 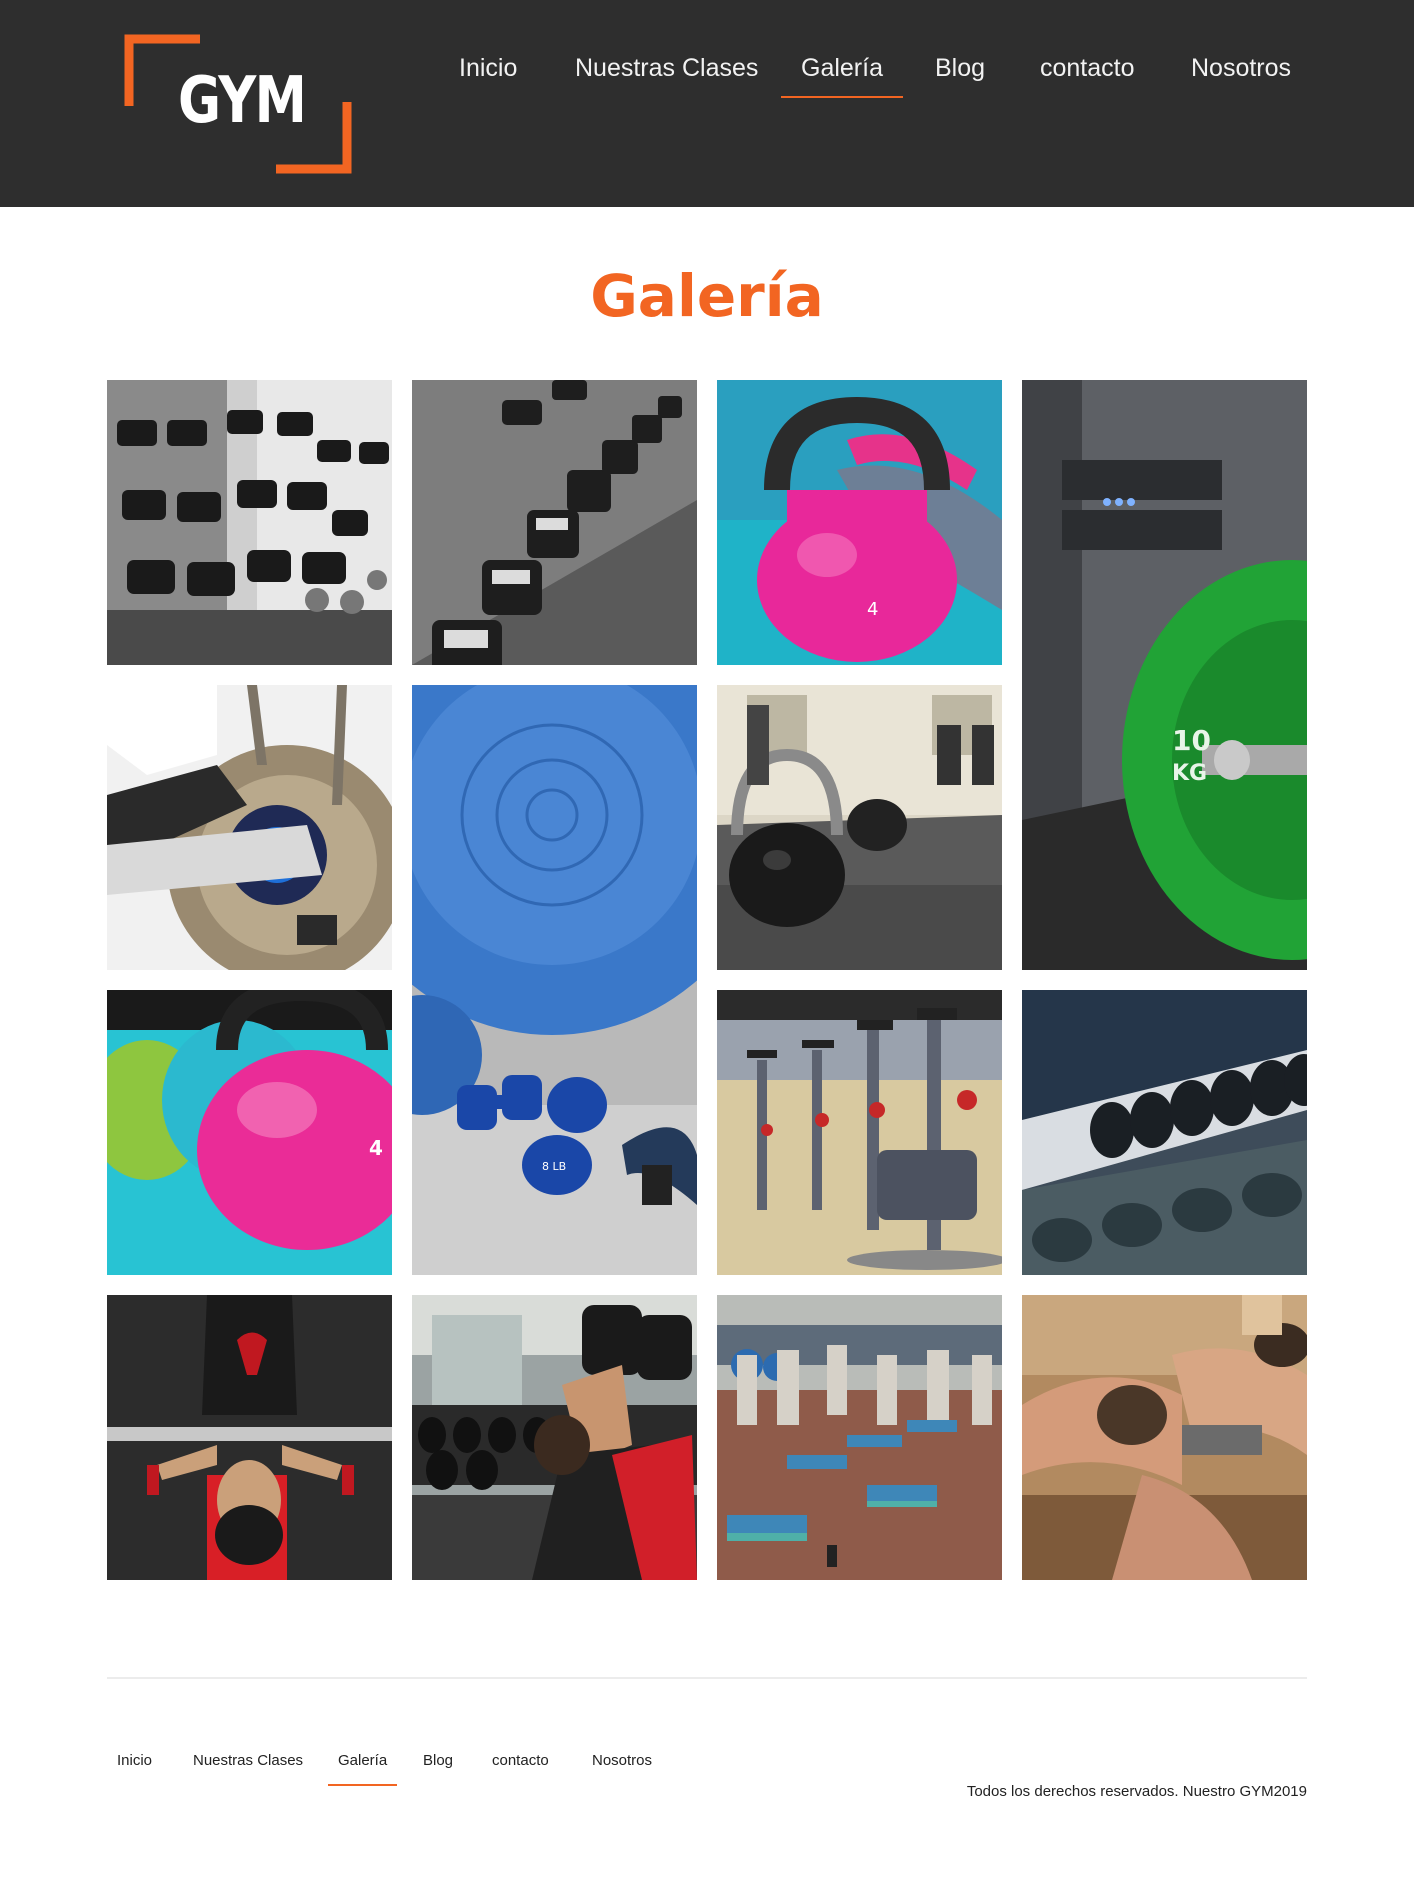 What do you see at coordinates (134, 1769) in the screenshot?
I see `footer-nav-inicio: Inicio` at bounding box center [134, 1769].